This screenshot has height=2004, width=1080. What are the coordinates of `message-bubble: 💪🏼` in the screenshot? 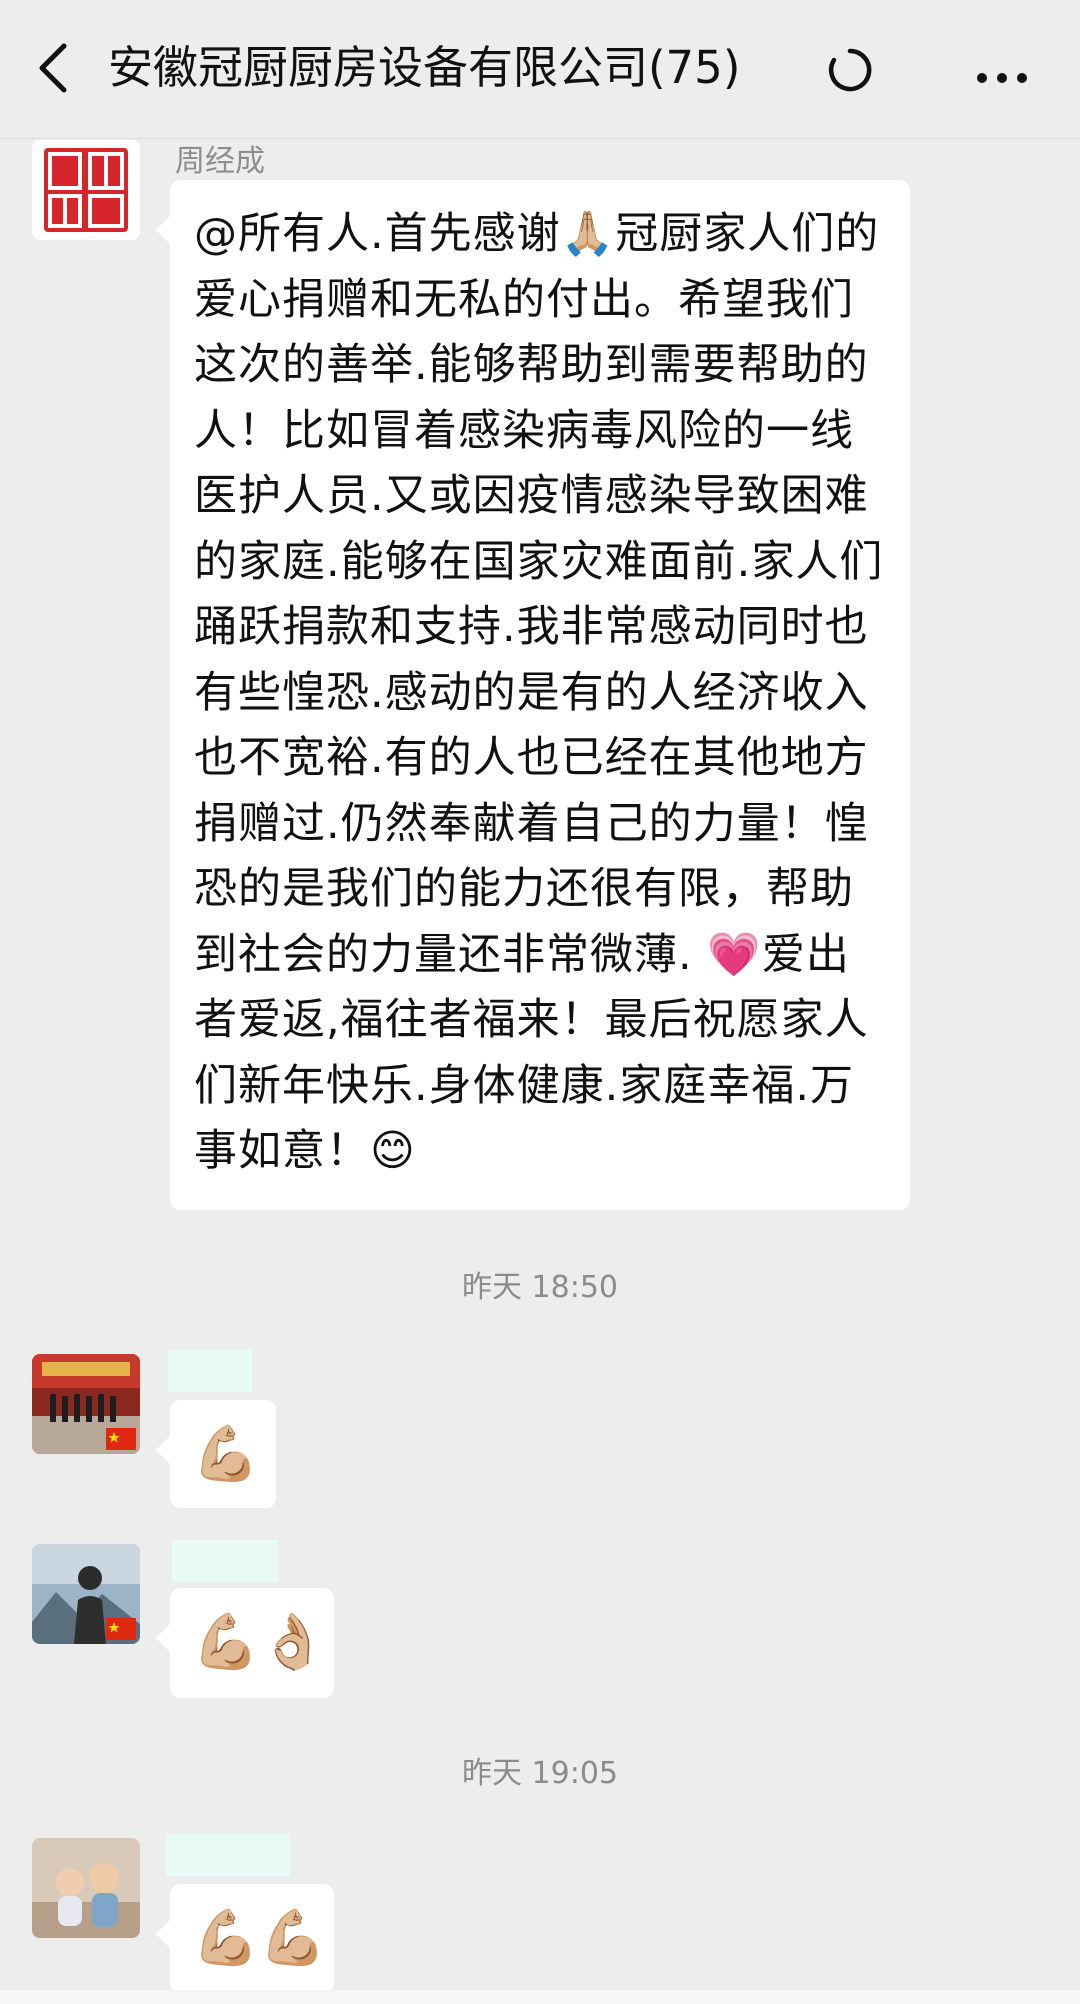 It's located at (216, 1454).